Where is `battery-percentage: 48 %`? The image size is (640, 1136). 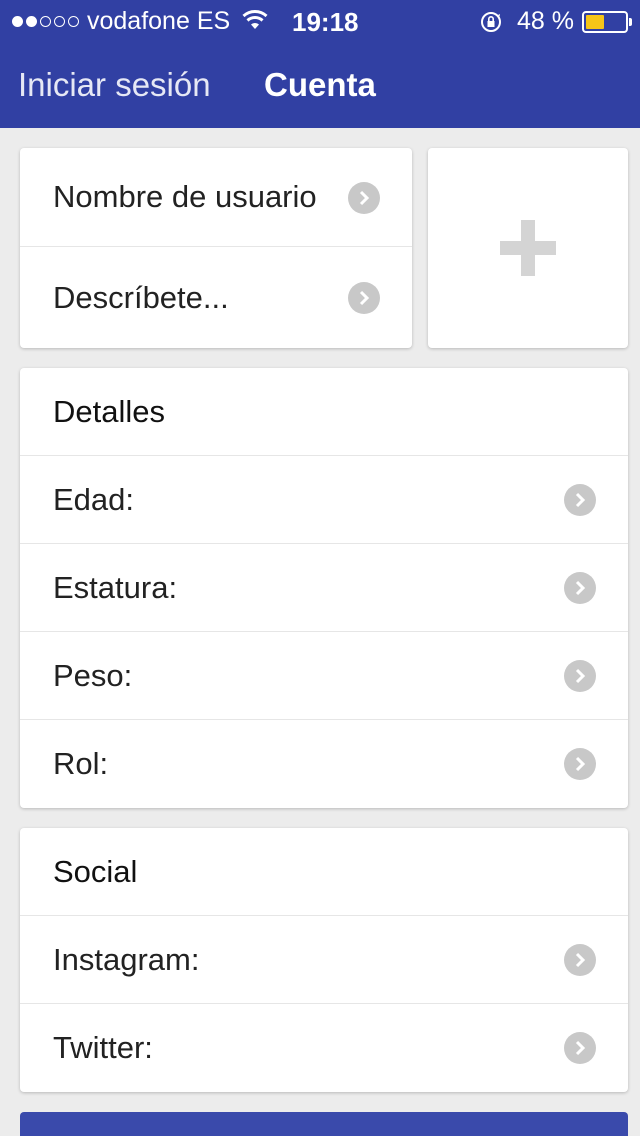 battery-percentage: 48 % is located at coordinates (545, 21).